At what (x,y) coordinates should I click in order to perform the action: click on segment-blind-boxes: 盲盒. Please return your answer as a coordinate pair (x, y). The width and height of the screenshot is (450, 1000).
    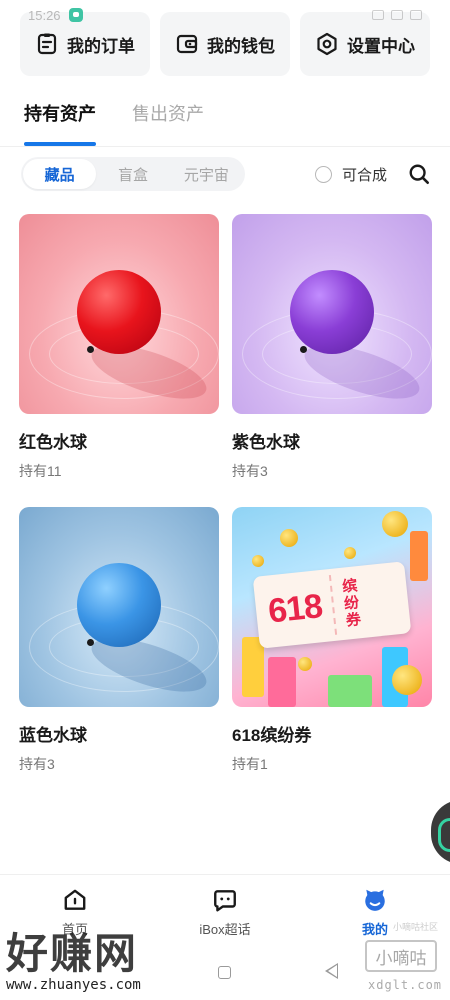
    Looking at the image, I should click on (132, 174).